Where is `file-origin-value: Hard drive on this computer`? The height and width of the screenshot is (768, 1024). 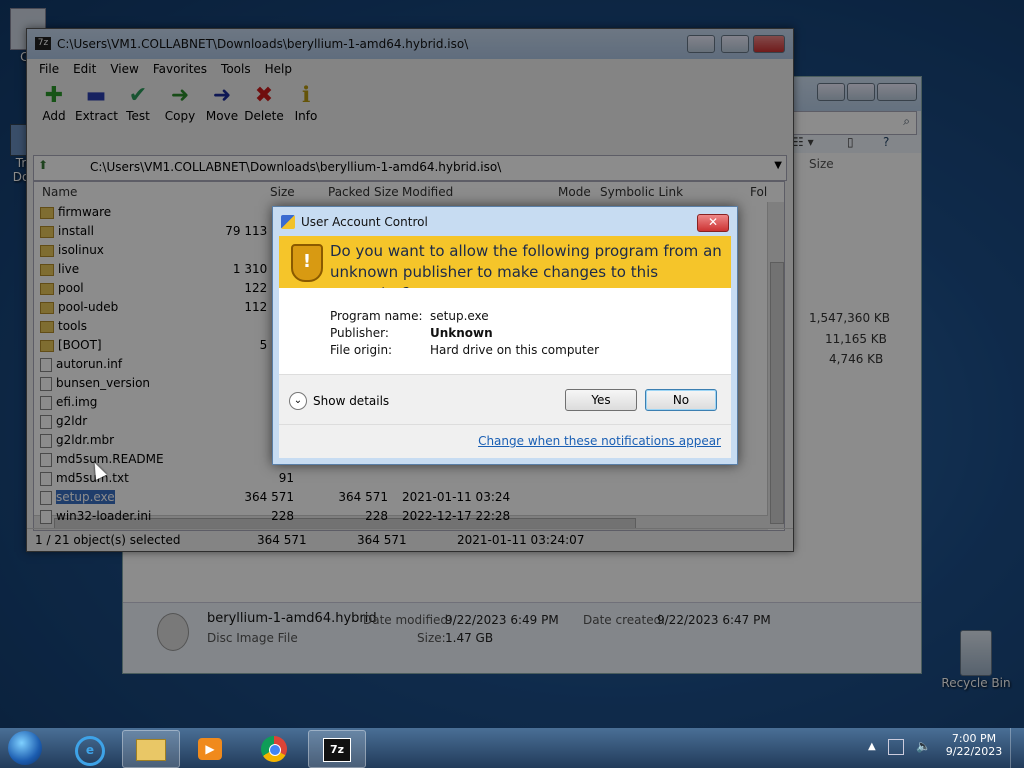
file-origin-value: Hard drive on this computer is located at coordinates (515, 350).